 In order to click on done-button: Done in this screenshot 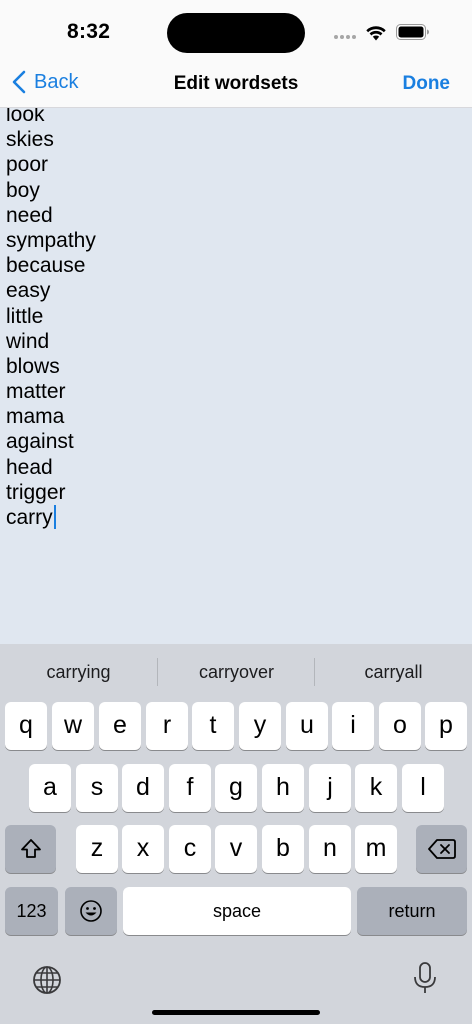, I will do `click(427, 84)`.